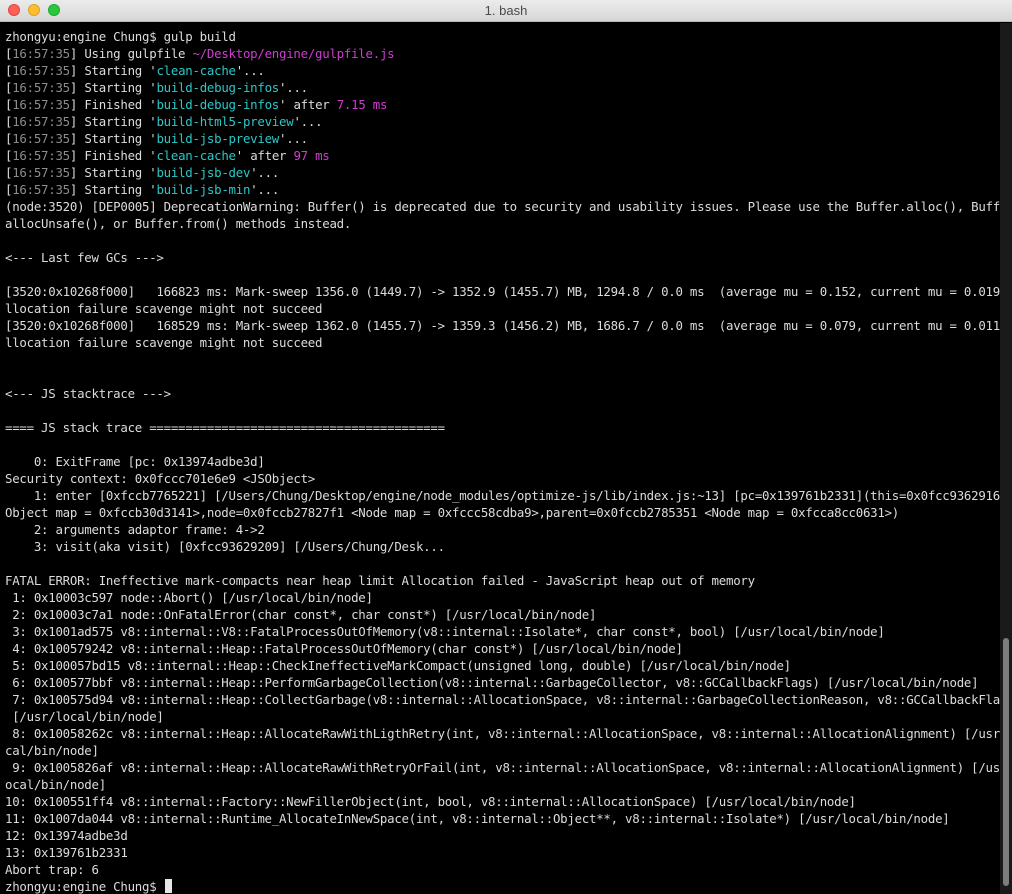  Describe the element at coordinates (362, 104) in the screenshot. I see `duration: 7.15 ms` at that location.